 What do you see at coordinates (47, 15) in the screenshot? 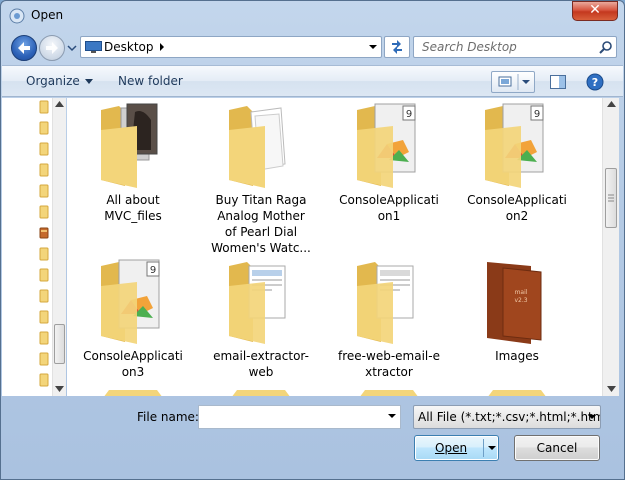
I see `window-title: Open` at bounding box center [47, 15].